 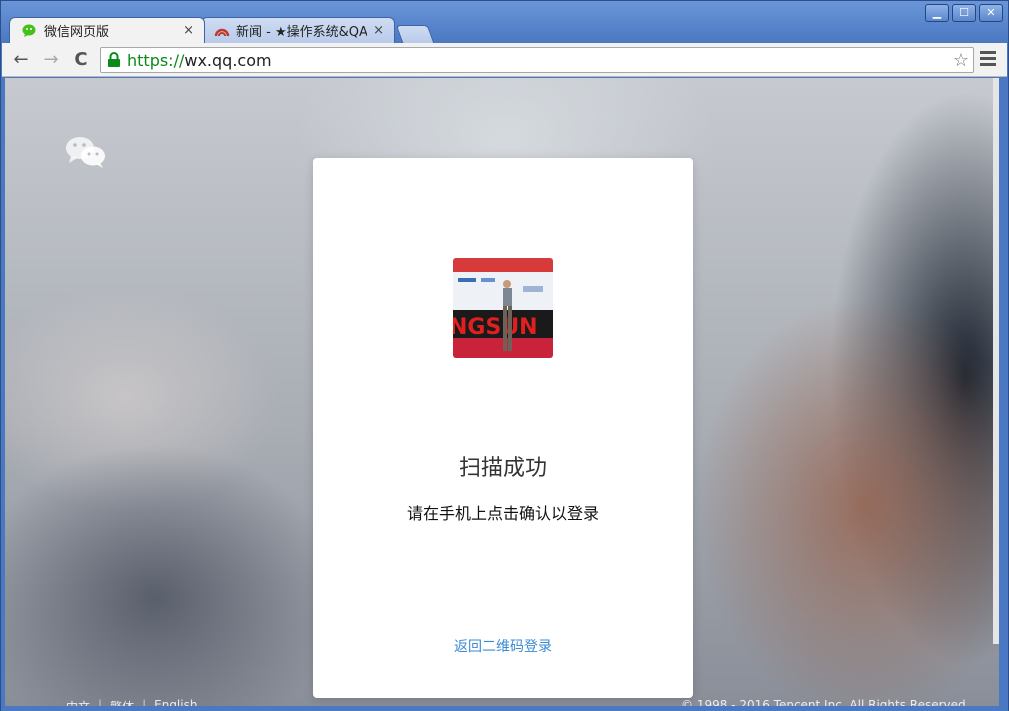 What do you see at coordinates (504, 708) in the screenshot?
I see `window-bottom-border` at bounding box center [504, 708].